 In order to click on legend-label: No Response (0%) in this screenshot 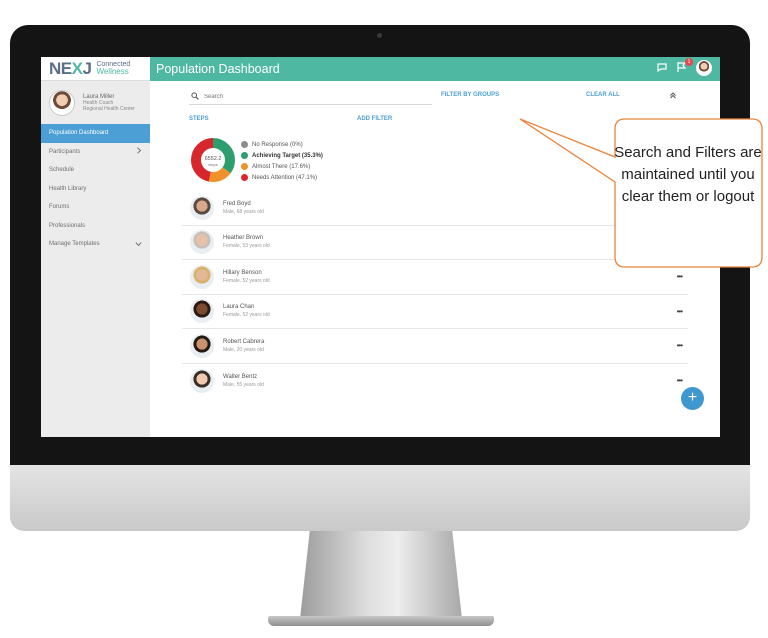, I will do `click(277, 144)`.